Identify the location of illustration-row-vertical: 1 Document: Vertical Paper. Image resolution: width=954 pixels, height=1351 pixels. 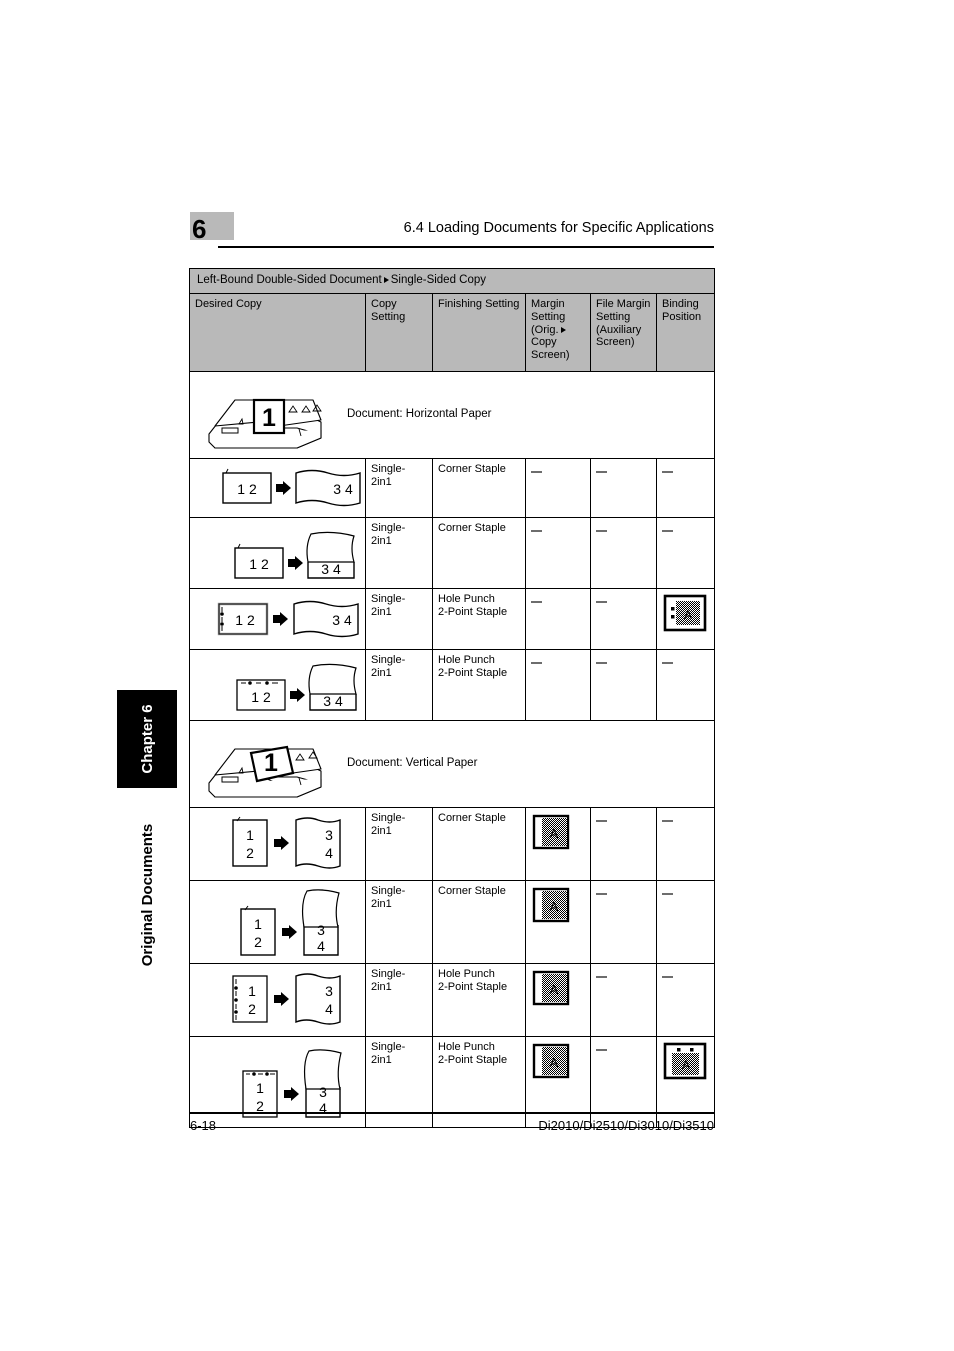
(452, 763).